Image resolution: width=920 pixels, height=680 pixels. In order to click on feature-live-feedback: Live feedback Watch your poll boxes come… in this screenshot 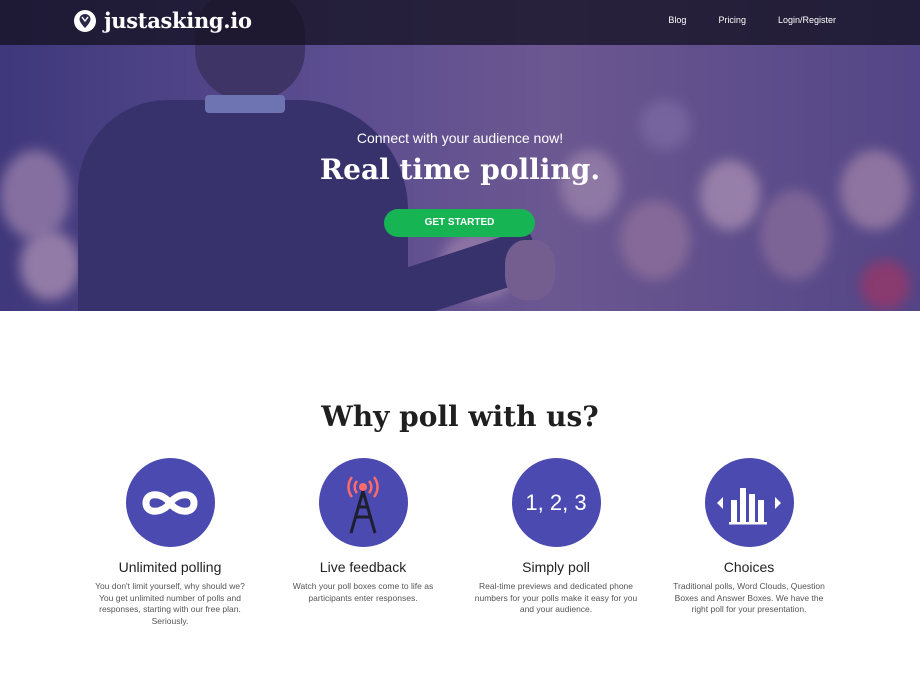, I will do `click(363, 531)`.